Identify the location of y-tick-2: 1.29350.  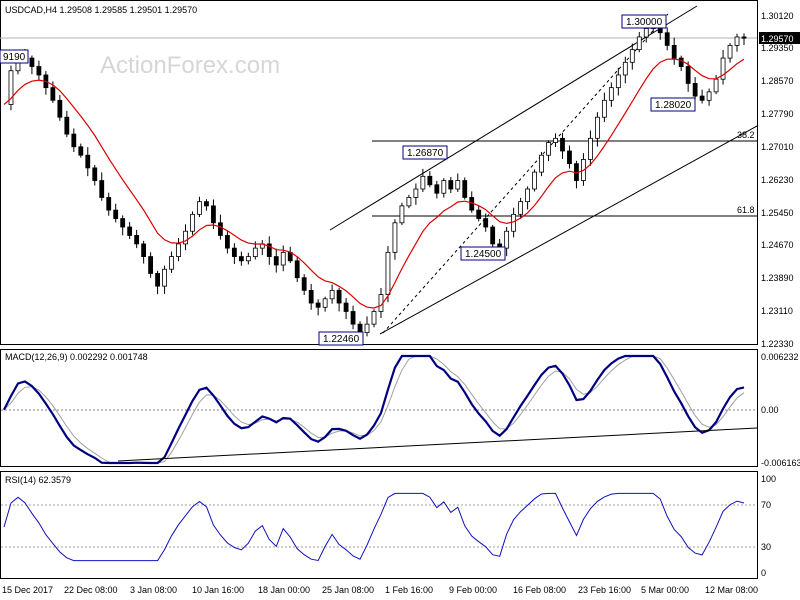
(777, 48).